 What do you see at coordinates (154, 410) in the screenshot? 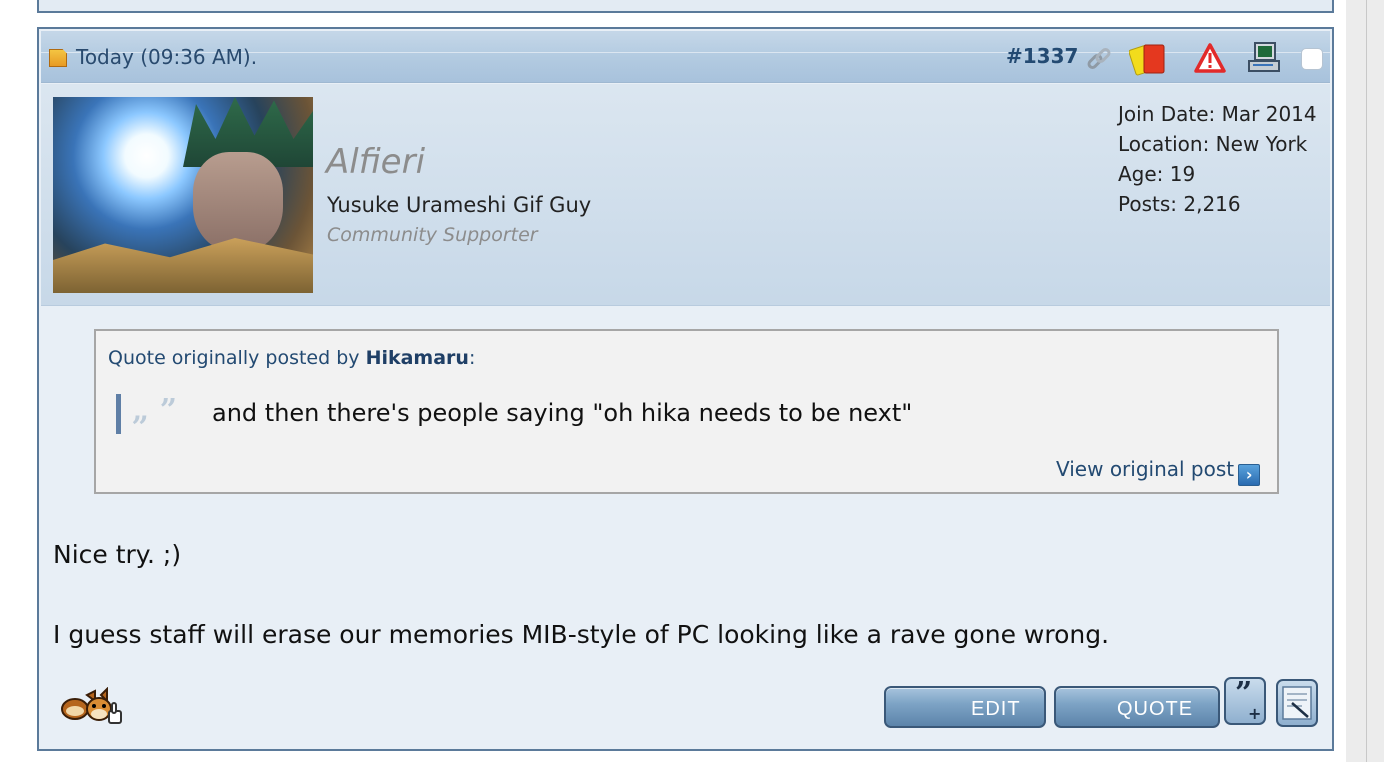
I see `quote-marks-icon: „ ”` at bounding box center [154, 410].